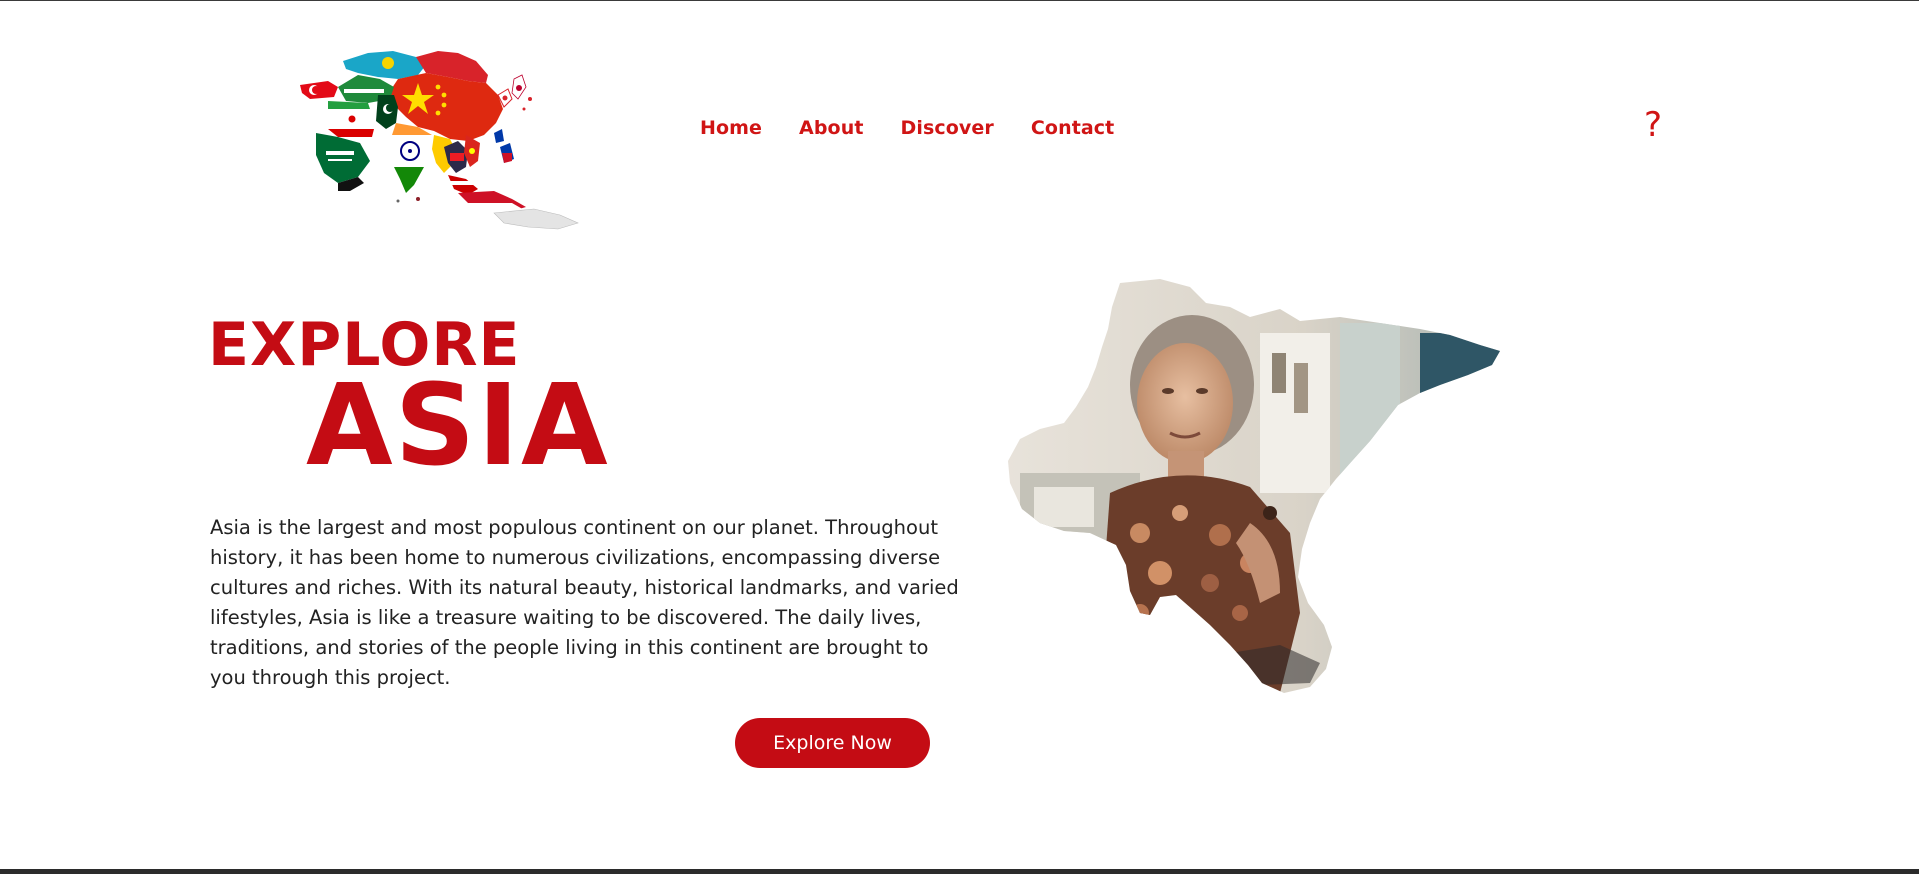  I want to click on bottom-border, so click(959, 871).